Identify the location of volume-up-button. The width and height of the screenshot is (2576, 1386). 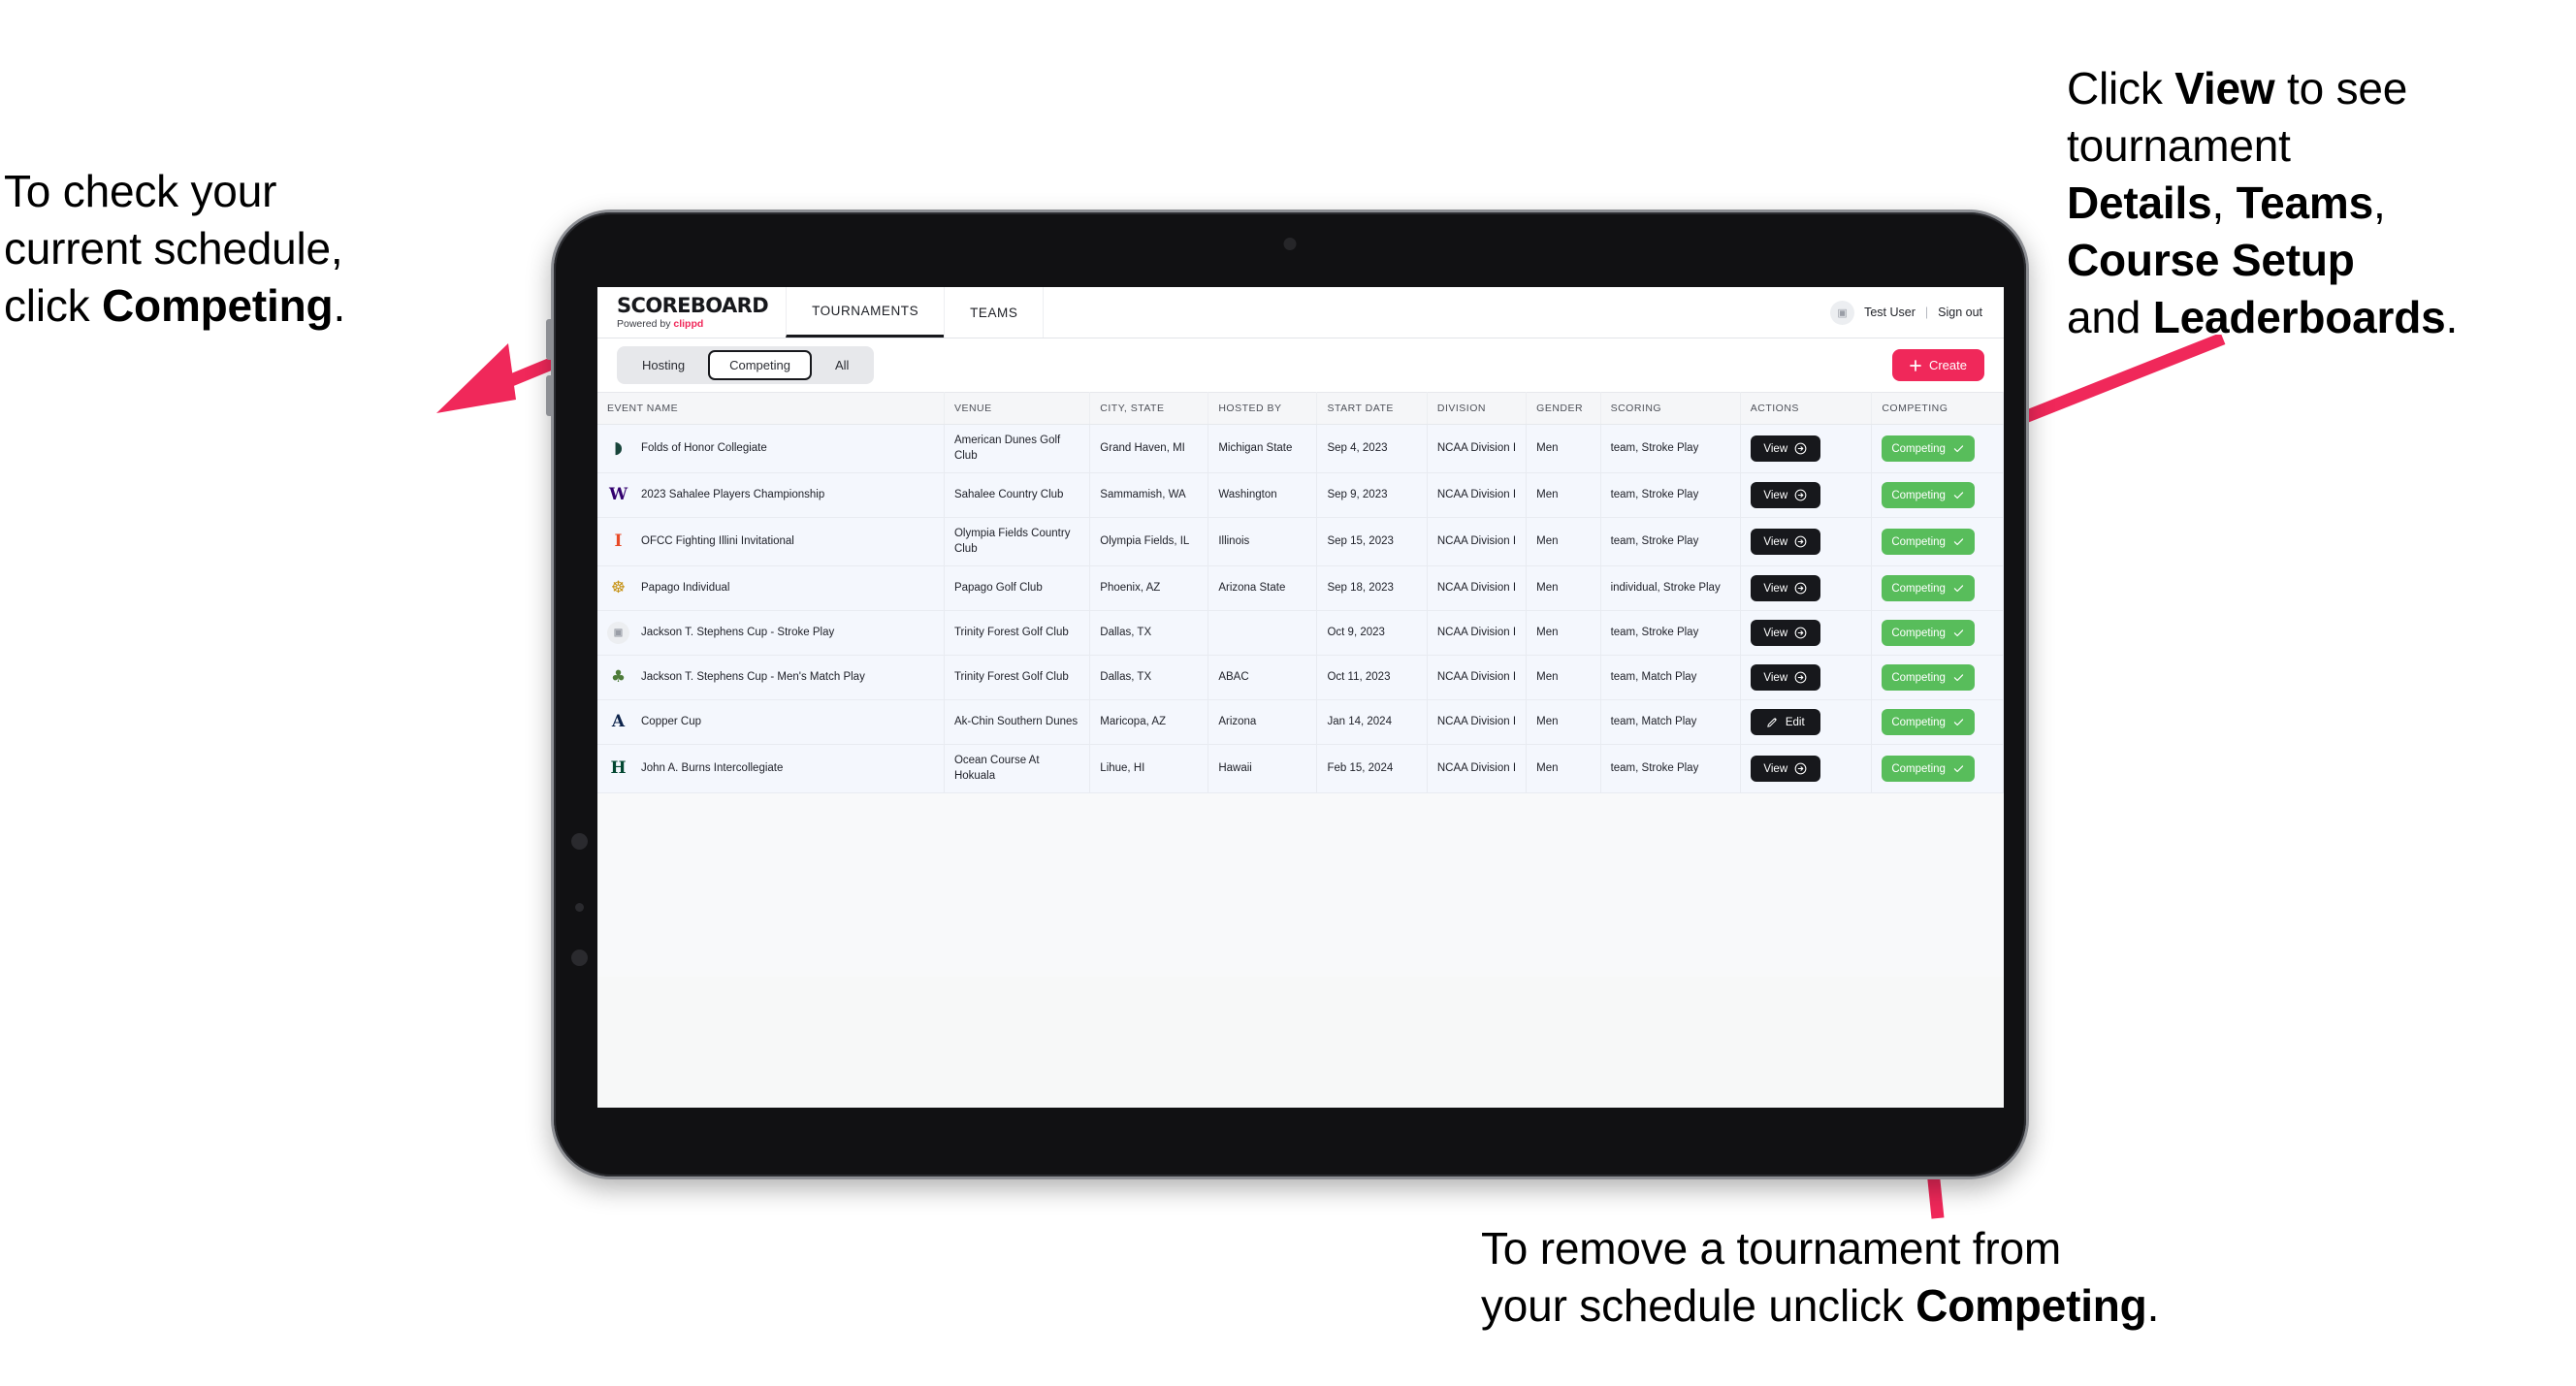
(550, 339).